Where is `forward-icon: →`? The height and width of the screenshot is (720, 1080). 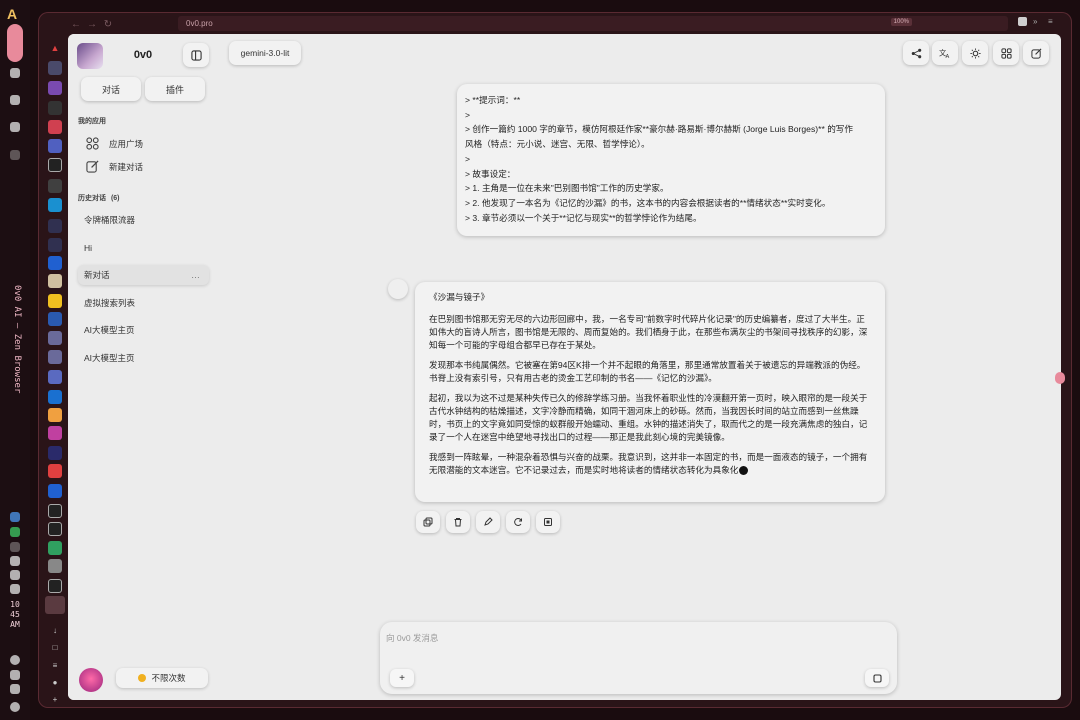
forward-icon: → is located at coordinates (92, 24).